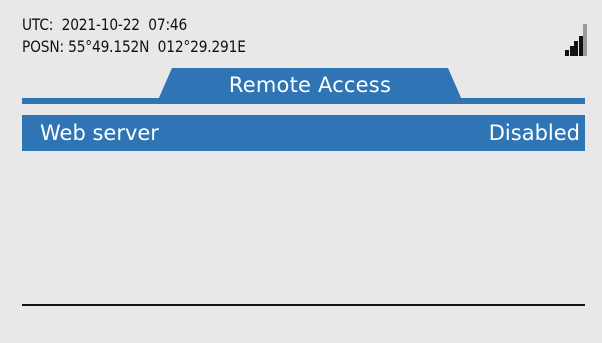 The height and width of the screenshot is (343, 602). I want to click on signal-strength-icon, so click(576, 38).